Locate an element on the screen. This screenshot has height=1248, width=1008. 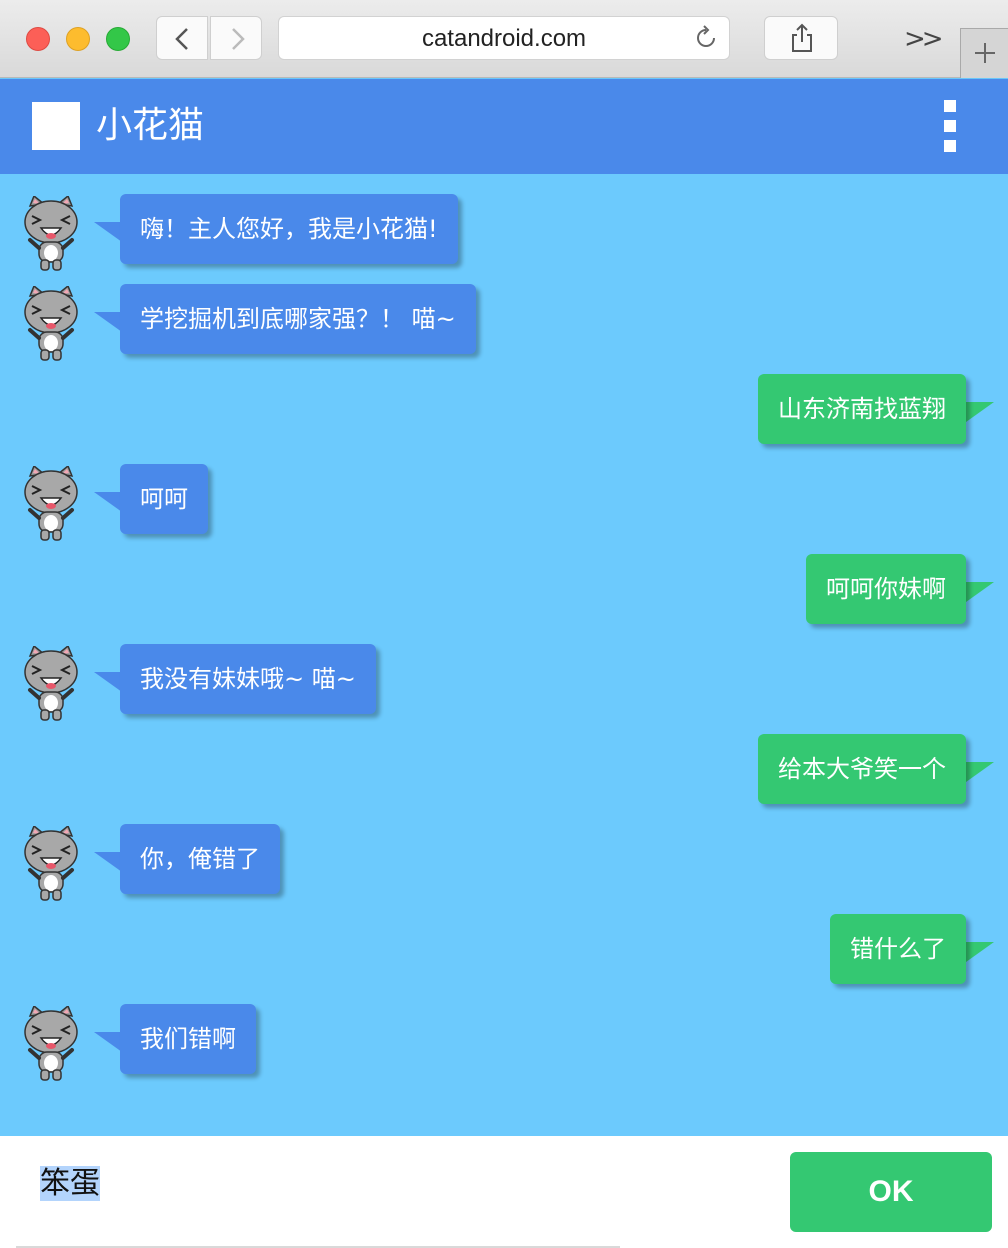
url-text: catandroid.com is located at coordinates (504, 38).